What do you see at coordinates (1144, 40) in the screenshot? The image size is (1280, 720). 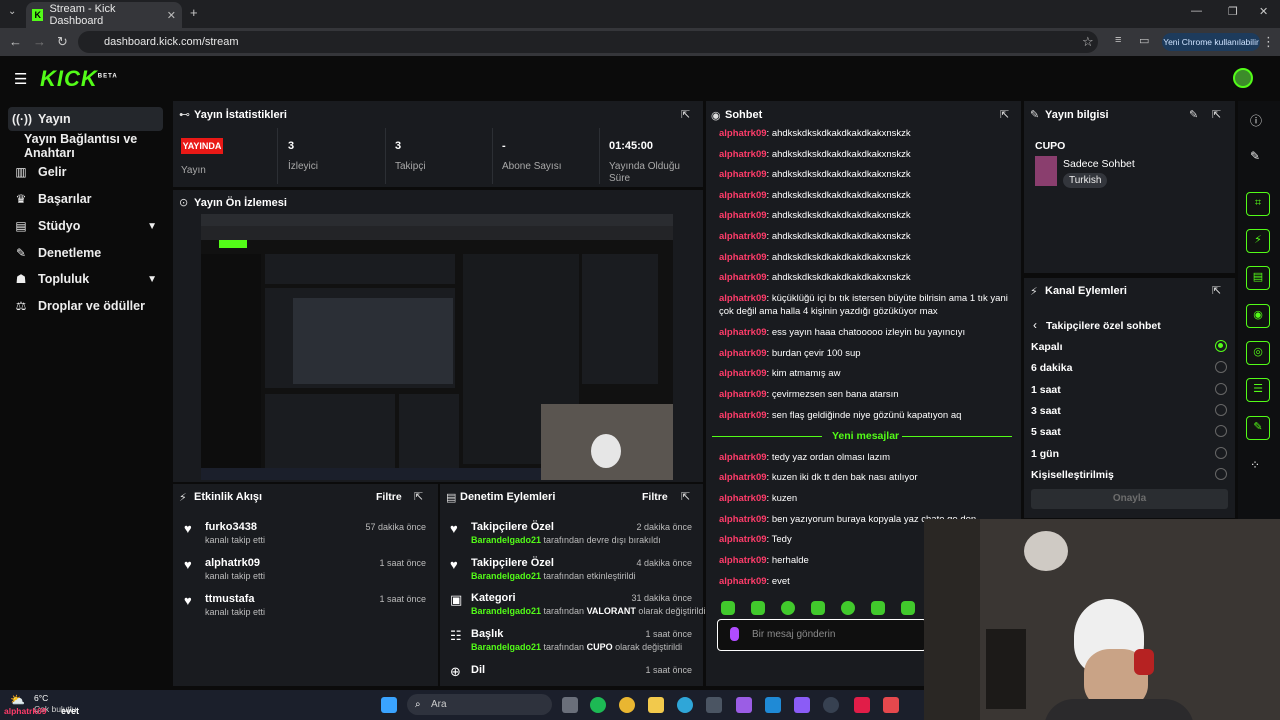 I see `split-view-icon: ▭` at bounding box center [1144, 40].